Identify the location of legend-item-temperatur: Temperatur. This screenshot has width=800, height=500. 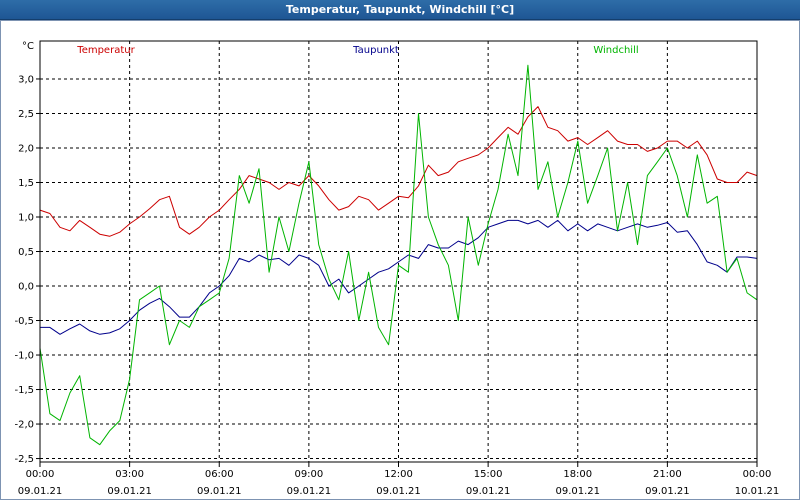
(105, 50).